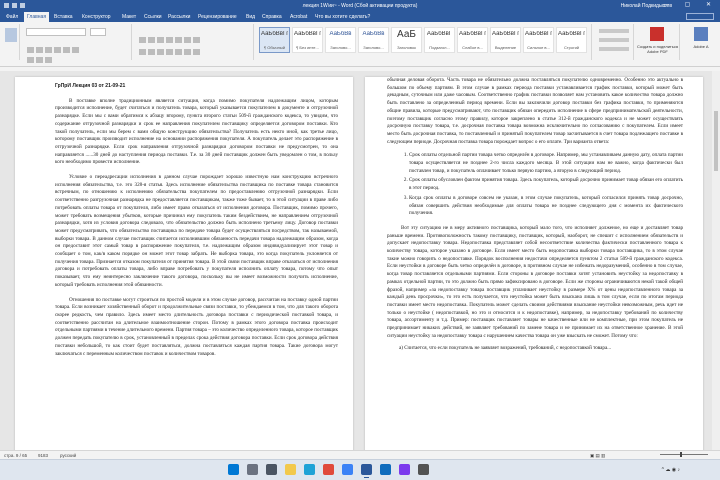 The width and height of the screenshot is (720, 480). What do you see at coordinates (11, 35) in the screenshot?
I see `paste-icon` at bounding box center [11, 35].